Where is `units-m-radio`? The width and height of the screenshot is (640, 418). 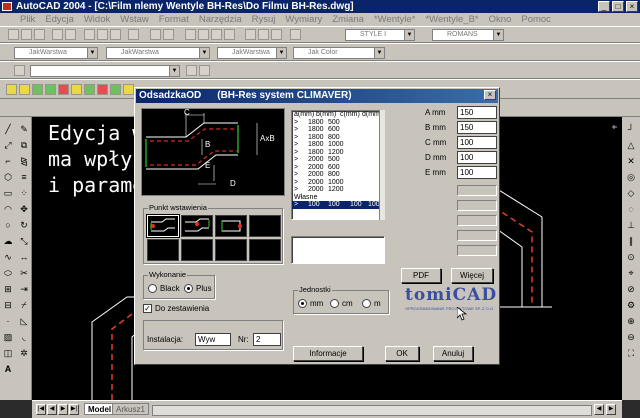
units-m-radio is located at coordinates (366, 303).